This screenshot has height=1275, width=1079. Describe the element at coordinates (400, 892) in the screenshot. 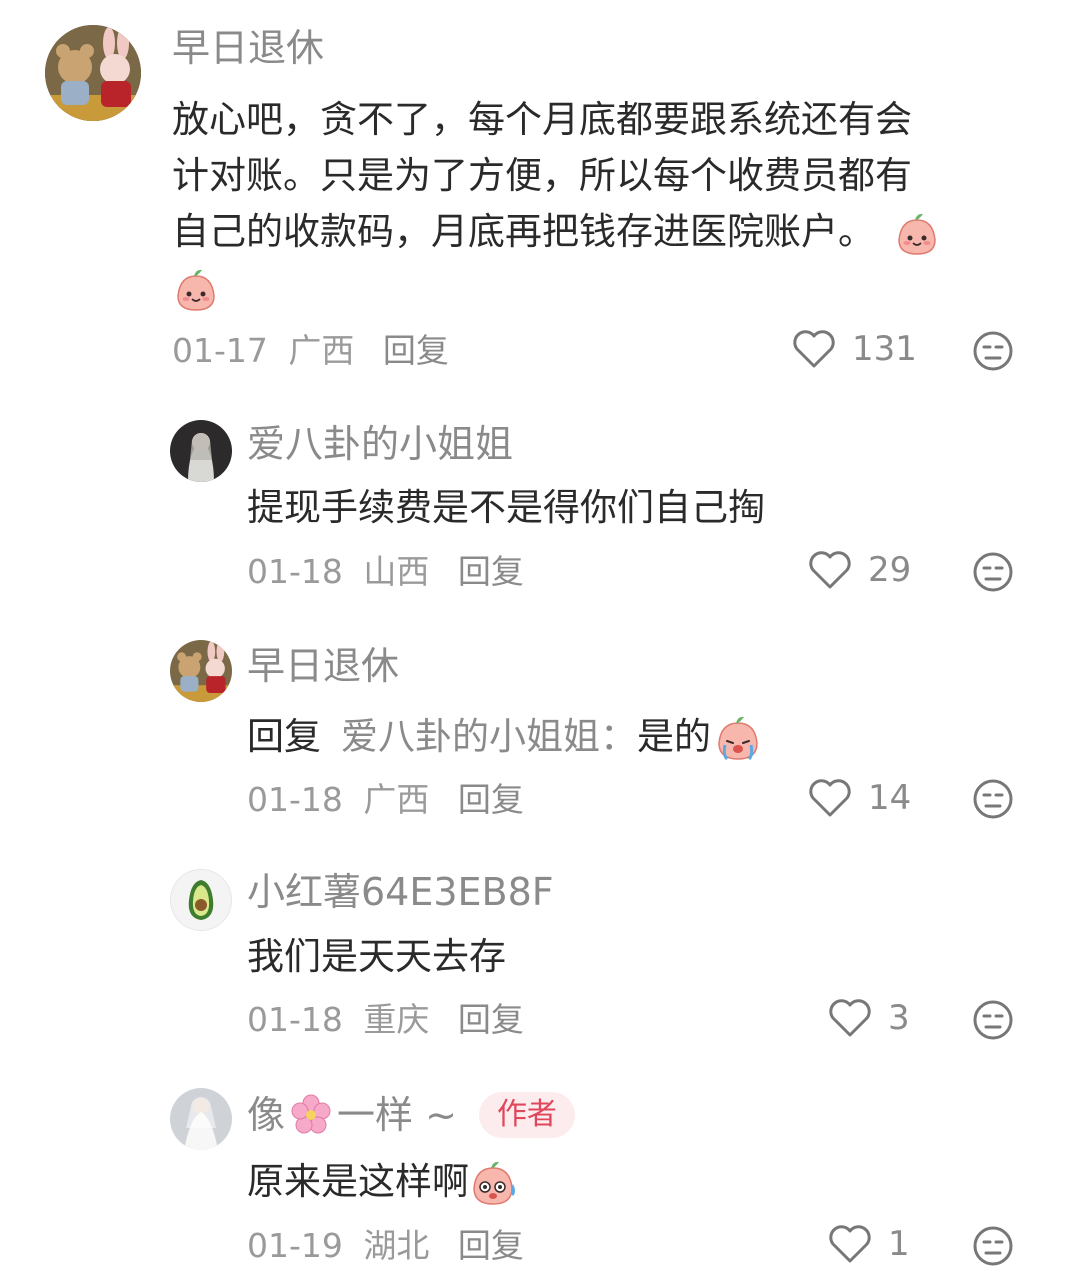

I see `comment-username: 小红薯64E3EB8F` at that location.